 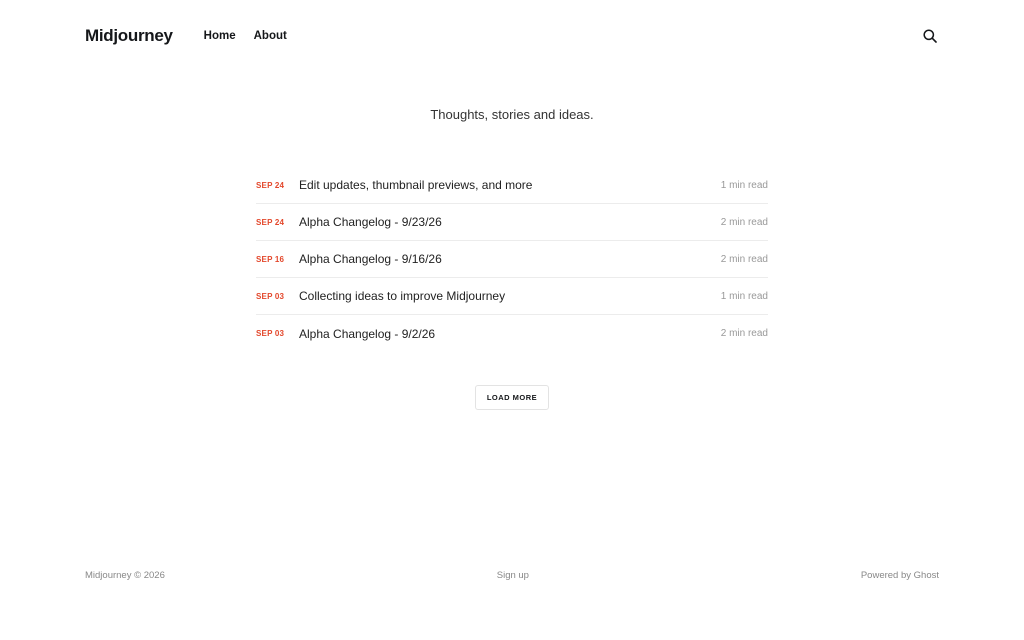 What do you see at coordinates (270, 36) in the screenshot?
I see `nav-about-link: About` at bounding box center [270, 36].